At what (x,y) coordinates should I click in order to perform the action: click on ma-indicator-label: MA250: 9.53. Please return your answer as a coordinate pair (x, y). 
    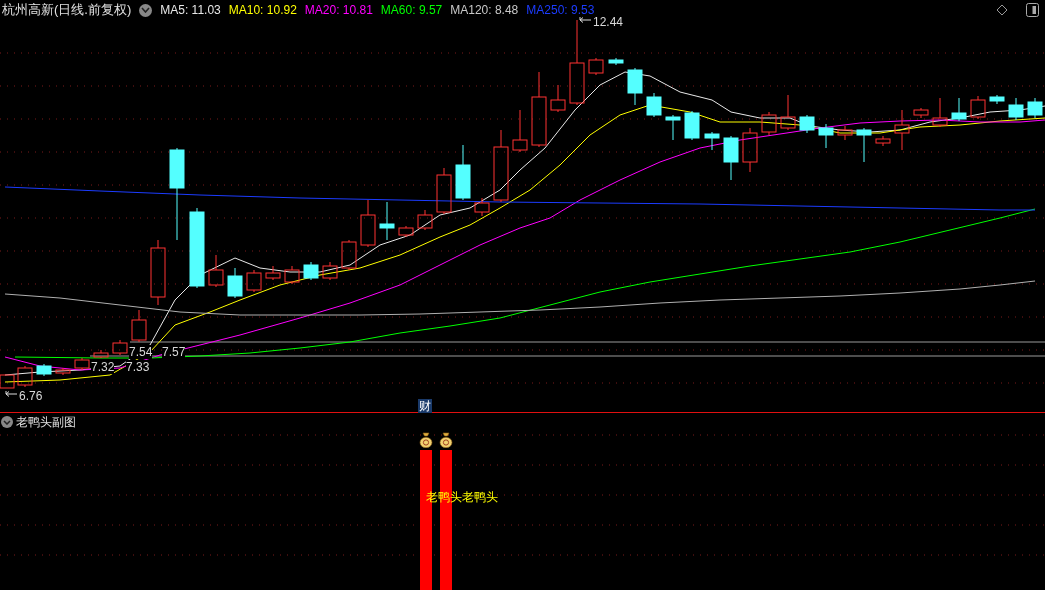
    Looking at the image, I should click on (560, 9).